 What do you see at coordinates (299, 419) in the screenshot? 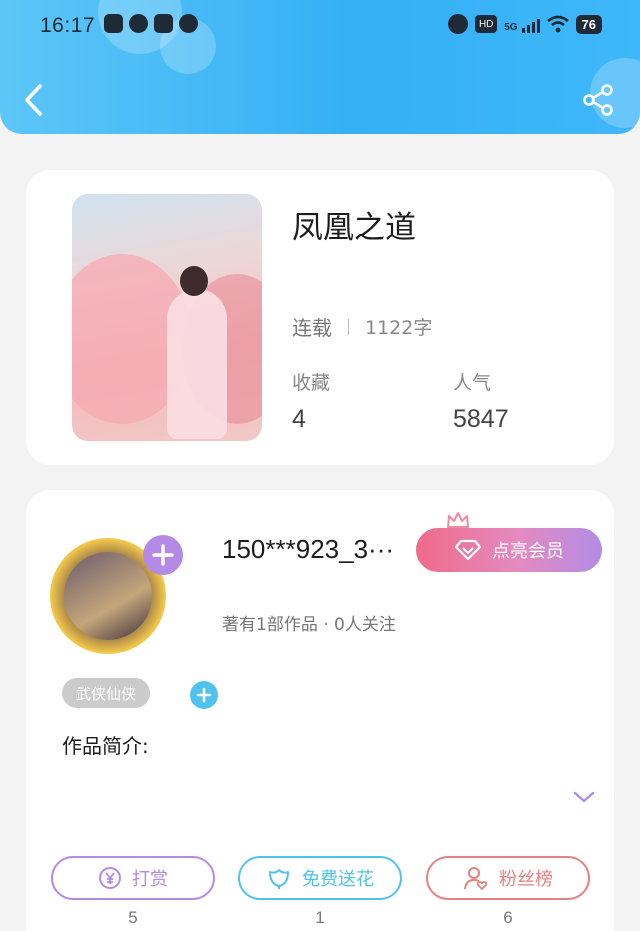
I see `favorites-value: 4` at bounding box center [299, 419].